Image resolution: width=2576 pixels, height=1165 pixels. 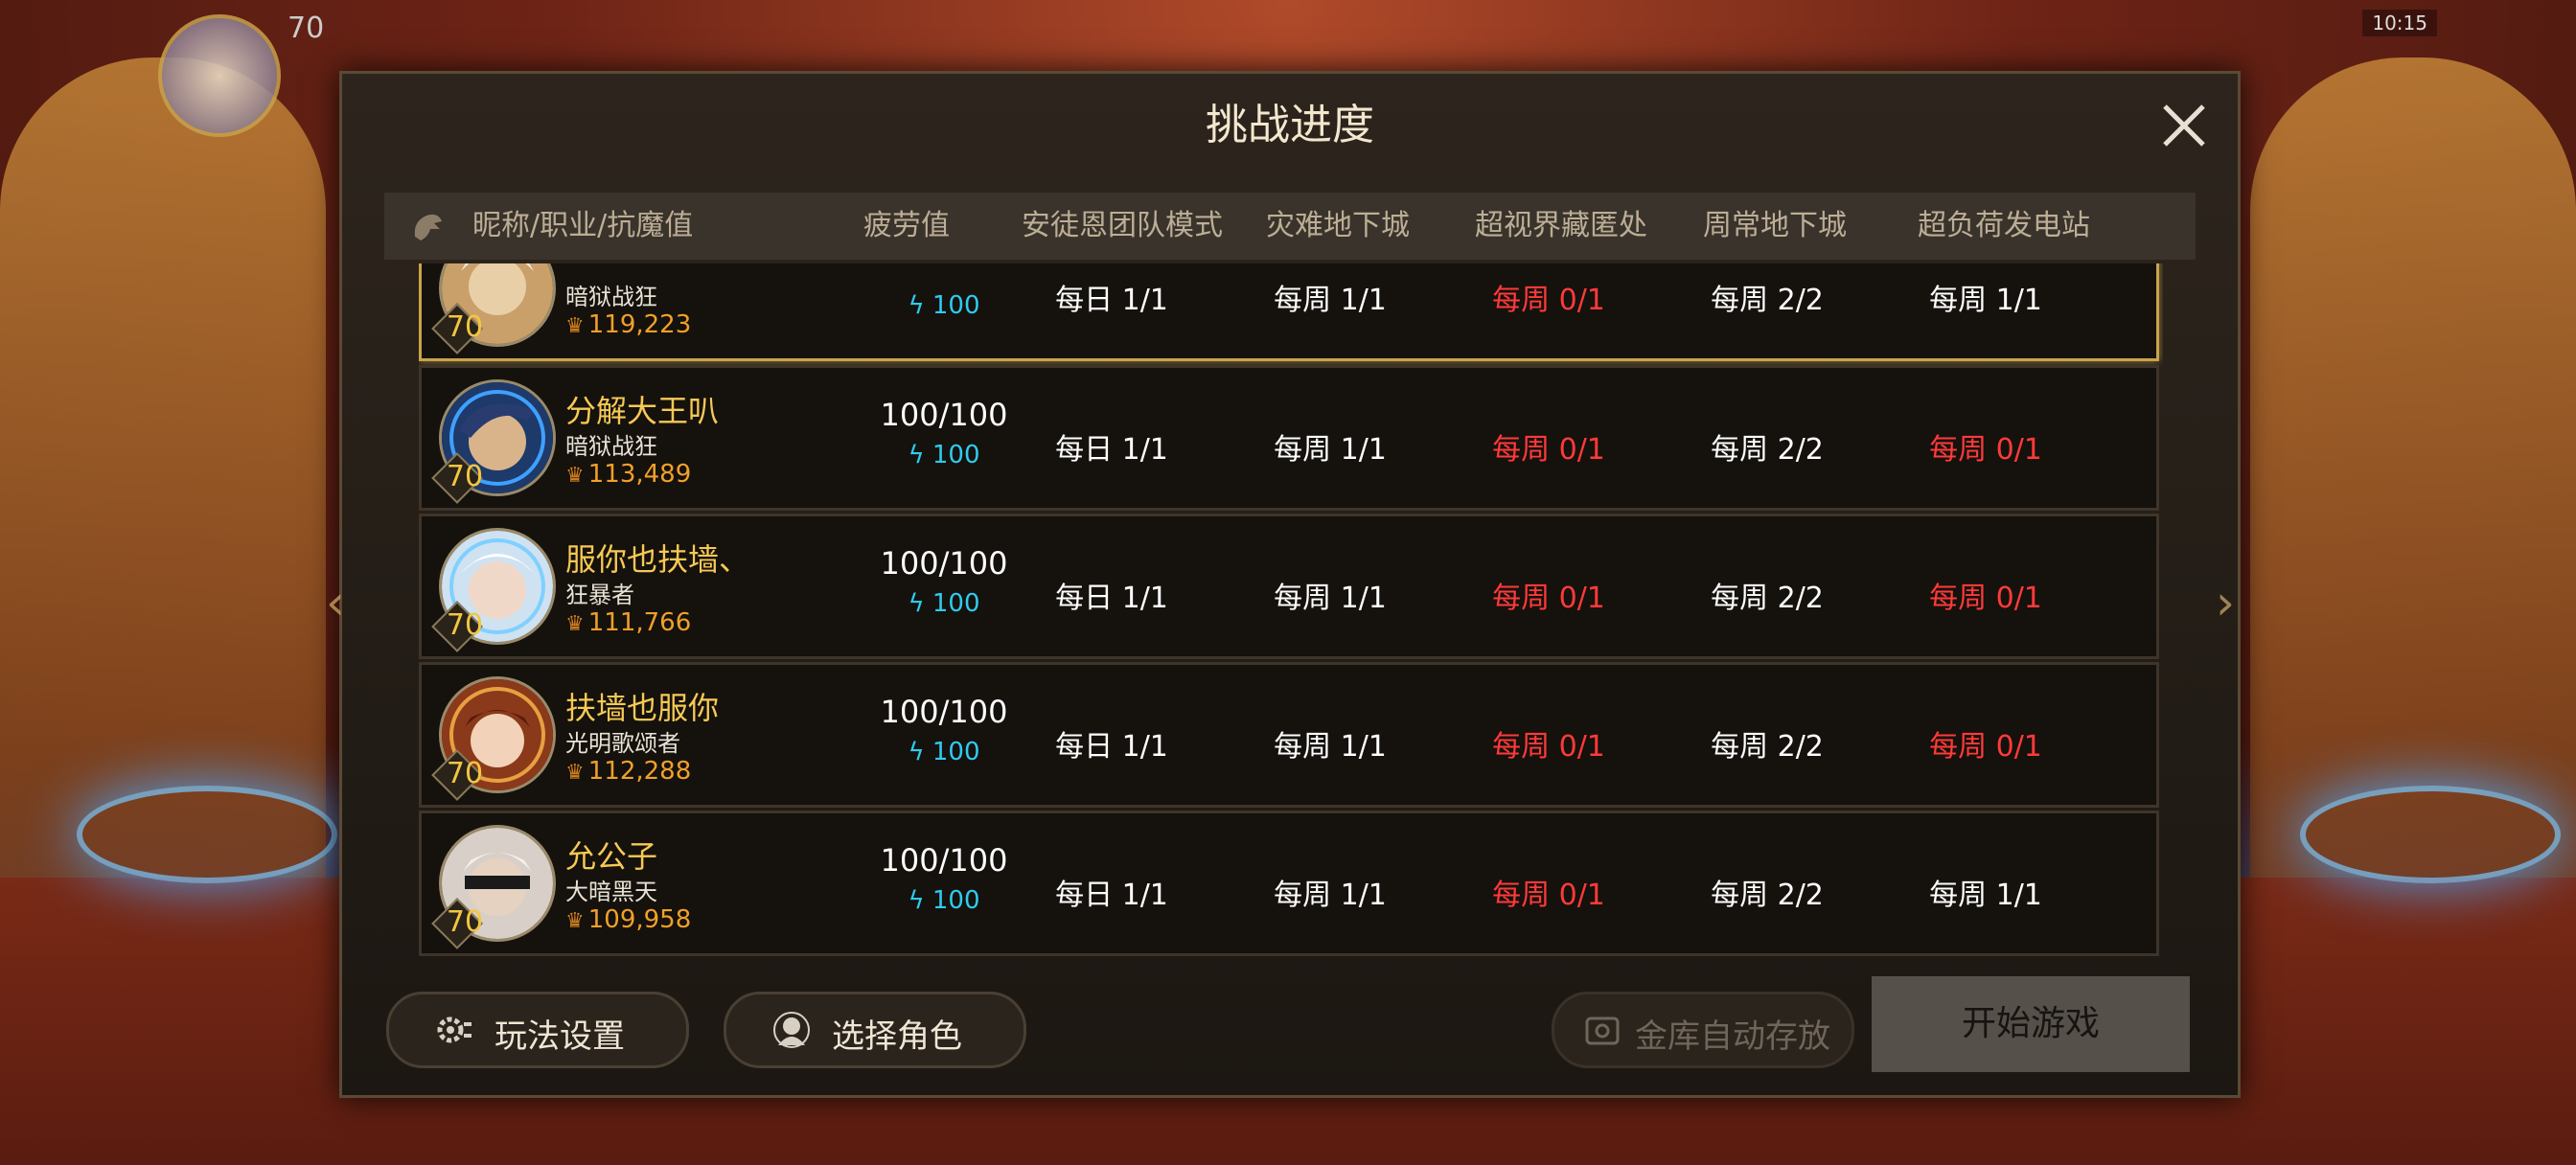 What do you see at coordinates (642, 708) in the screenshot?
I see `character-name: 扶墙也服你` at bounding box center [642, 708].